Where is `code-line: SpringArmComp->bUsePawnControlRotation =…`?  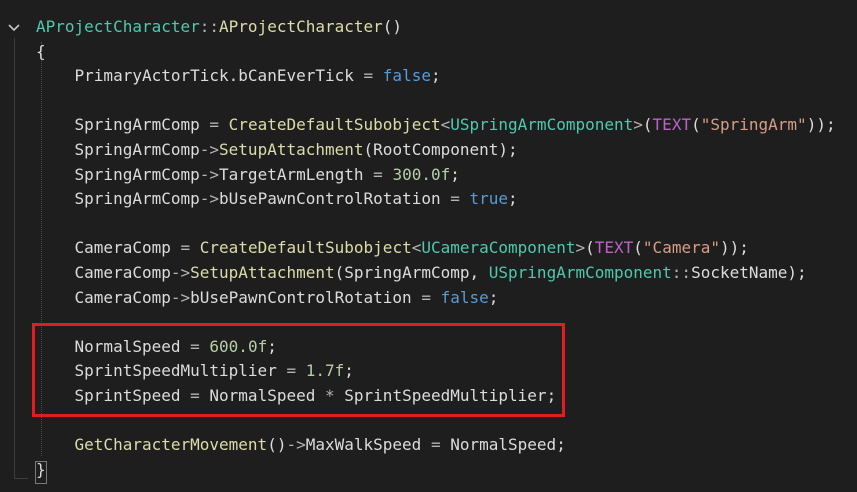
code-line: SpringArmComp->bUsePawnControlRotation =… is located at coordinates (277, 199).